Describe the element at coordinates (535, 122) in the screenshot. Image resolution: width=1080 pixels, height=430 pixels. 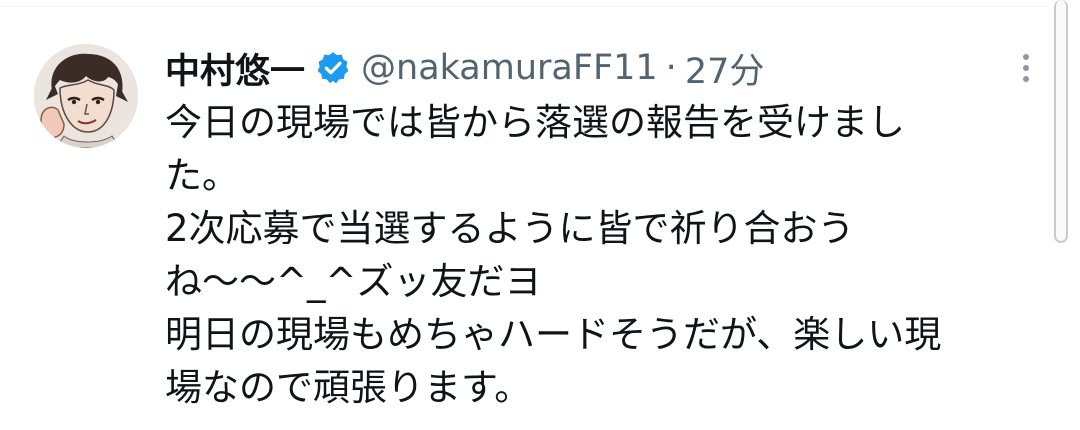
I see `tweet-text-line: 今日の現場では皆から落選の報告を受けまし` at that location.